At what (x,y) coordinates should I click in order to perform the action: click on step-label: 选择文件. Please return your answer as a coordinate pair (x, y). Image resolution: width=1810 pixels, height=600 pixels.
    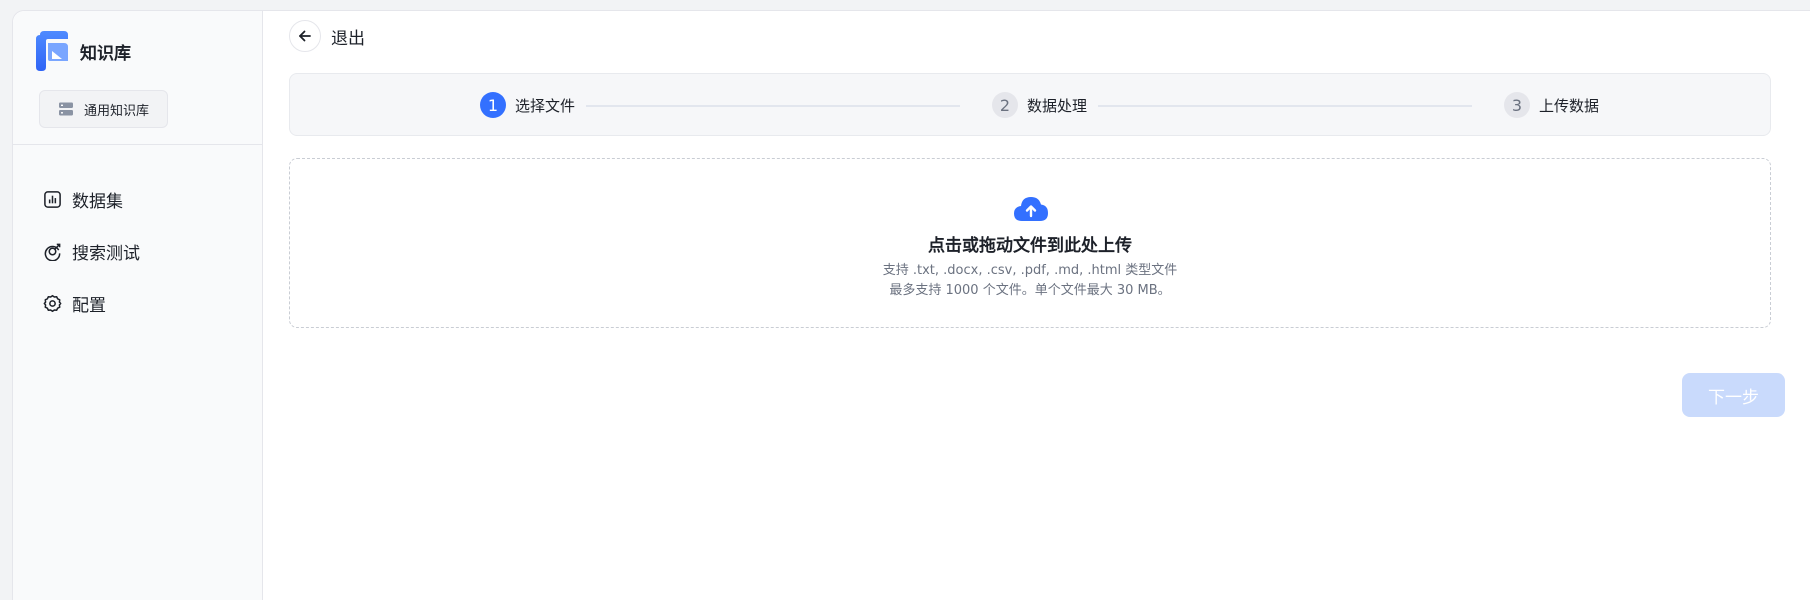
    Looking at the image, I should click on (545, 105).